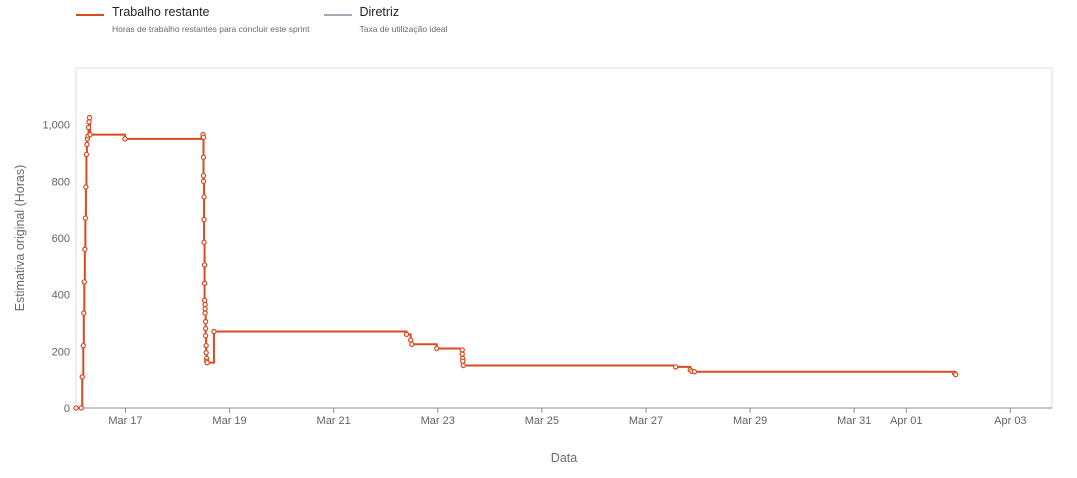 The width and height of the screenshot is (1077, 478). I want to click on y-tick-label: 400, so click(61, 296).